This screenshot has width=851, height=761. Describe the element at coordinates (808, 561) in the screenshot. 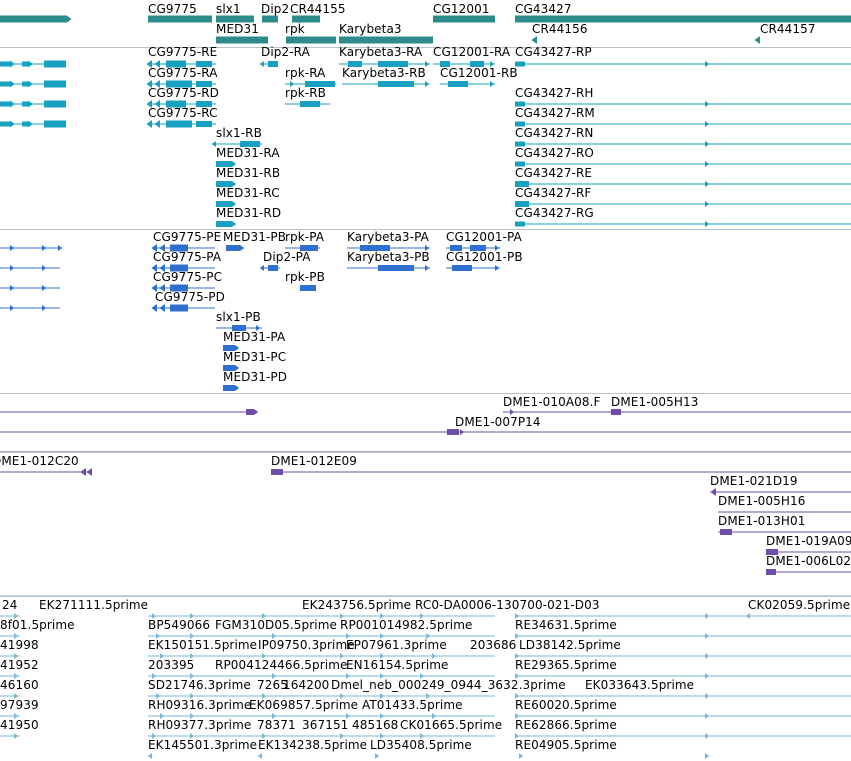

I see `clone-label: DME1-006L02` at that location.